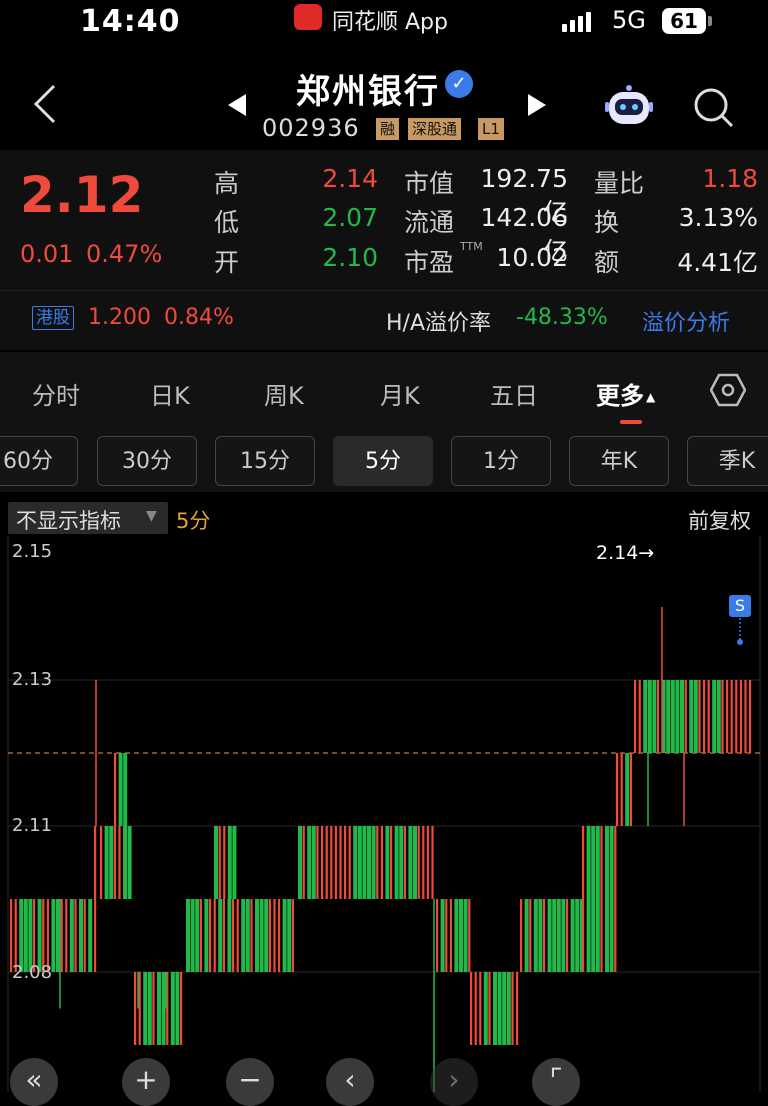 This screenshot has height=1106, width=768. I want to click on next-stock-icon, so click(537, 108).